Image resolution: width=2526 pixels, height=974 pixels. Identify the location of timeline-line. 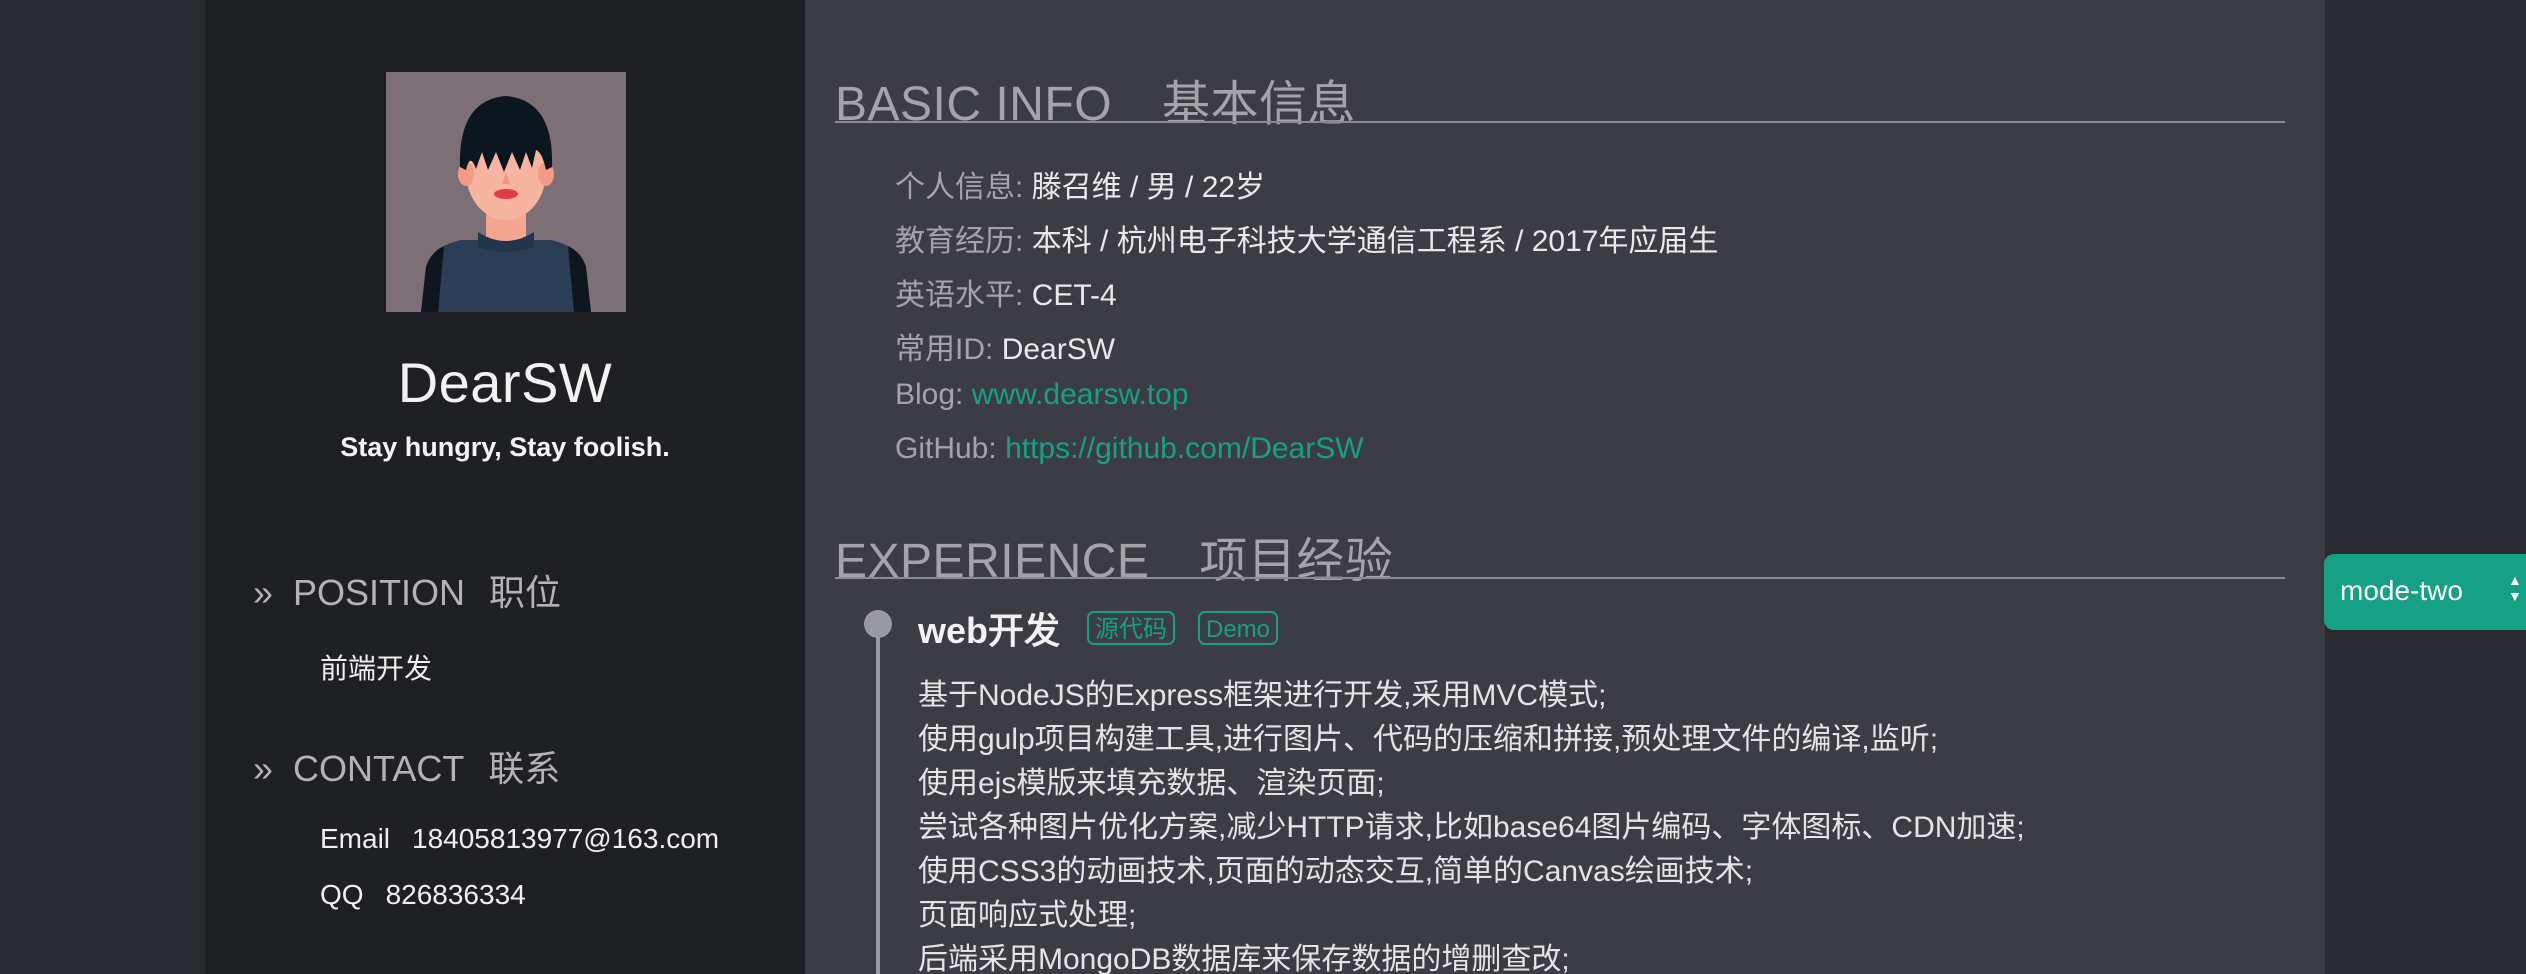
(878, 802).